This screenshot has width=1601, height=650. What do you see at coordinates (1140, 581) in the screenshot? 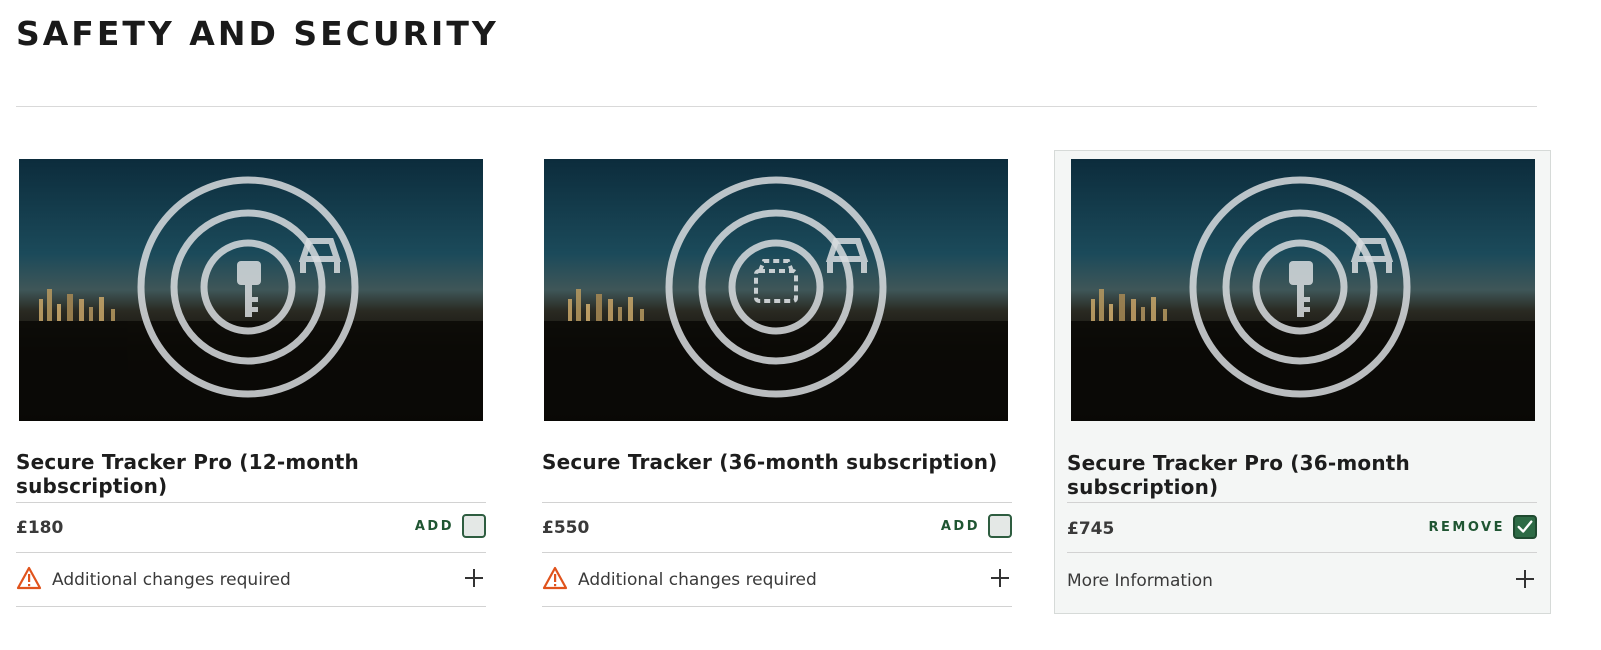
I see `info-text: More Information` at bounding box center [1140, 581].